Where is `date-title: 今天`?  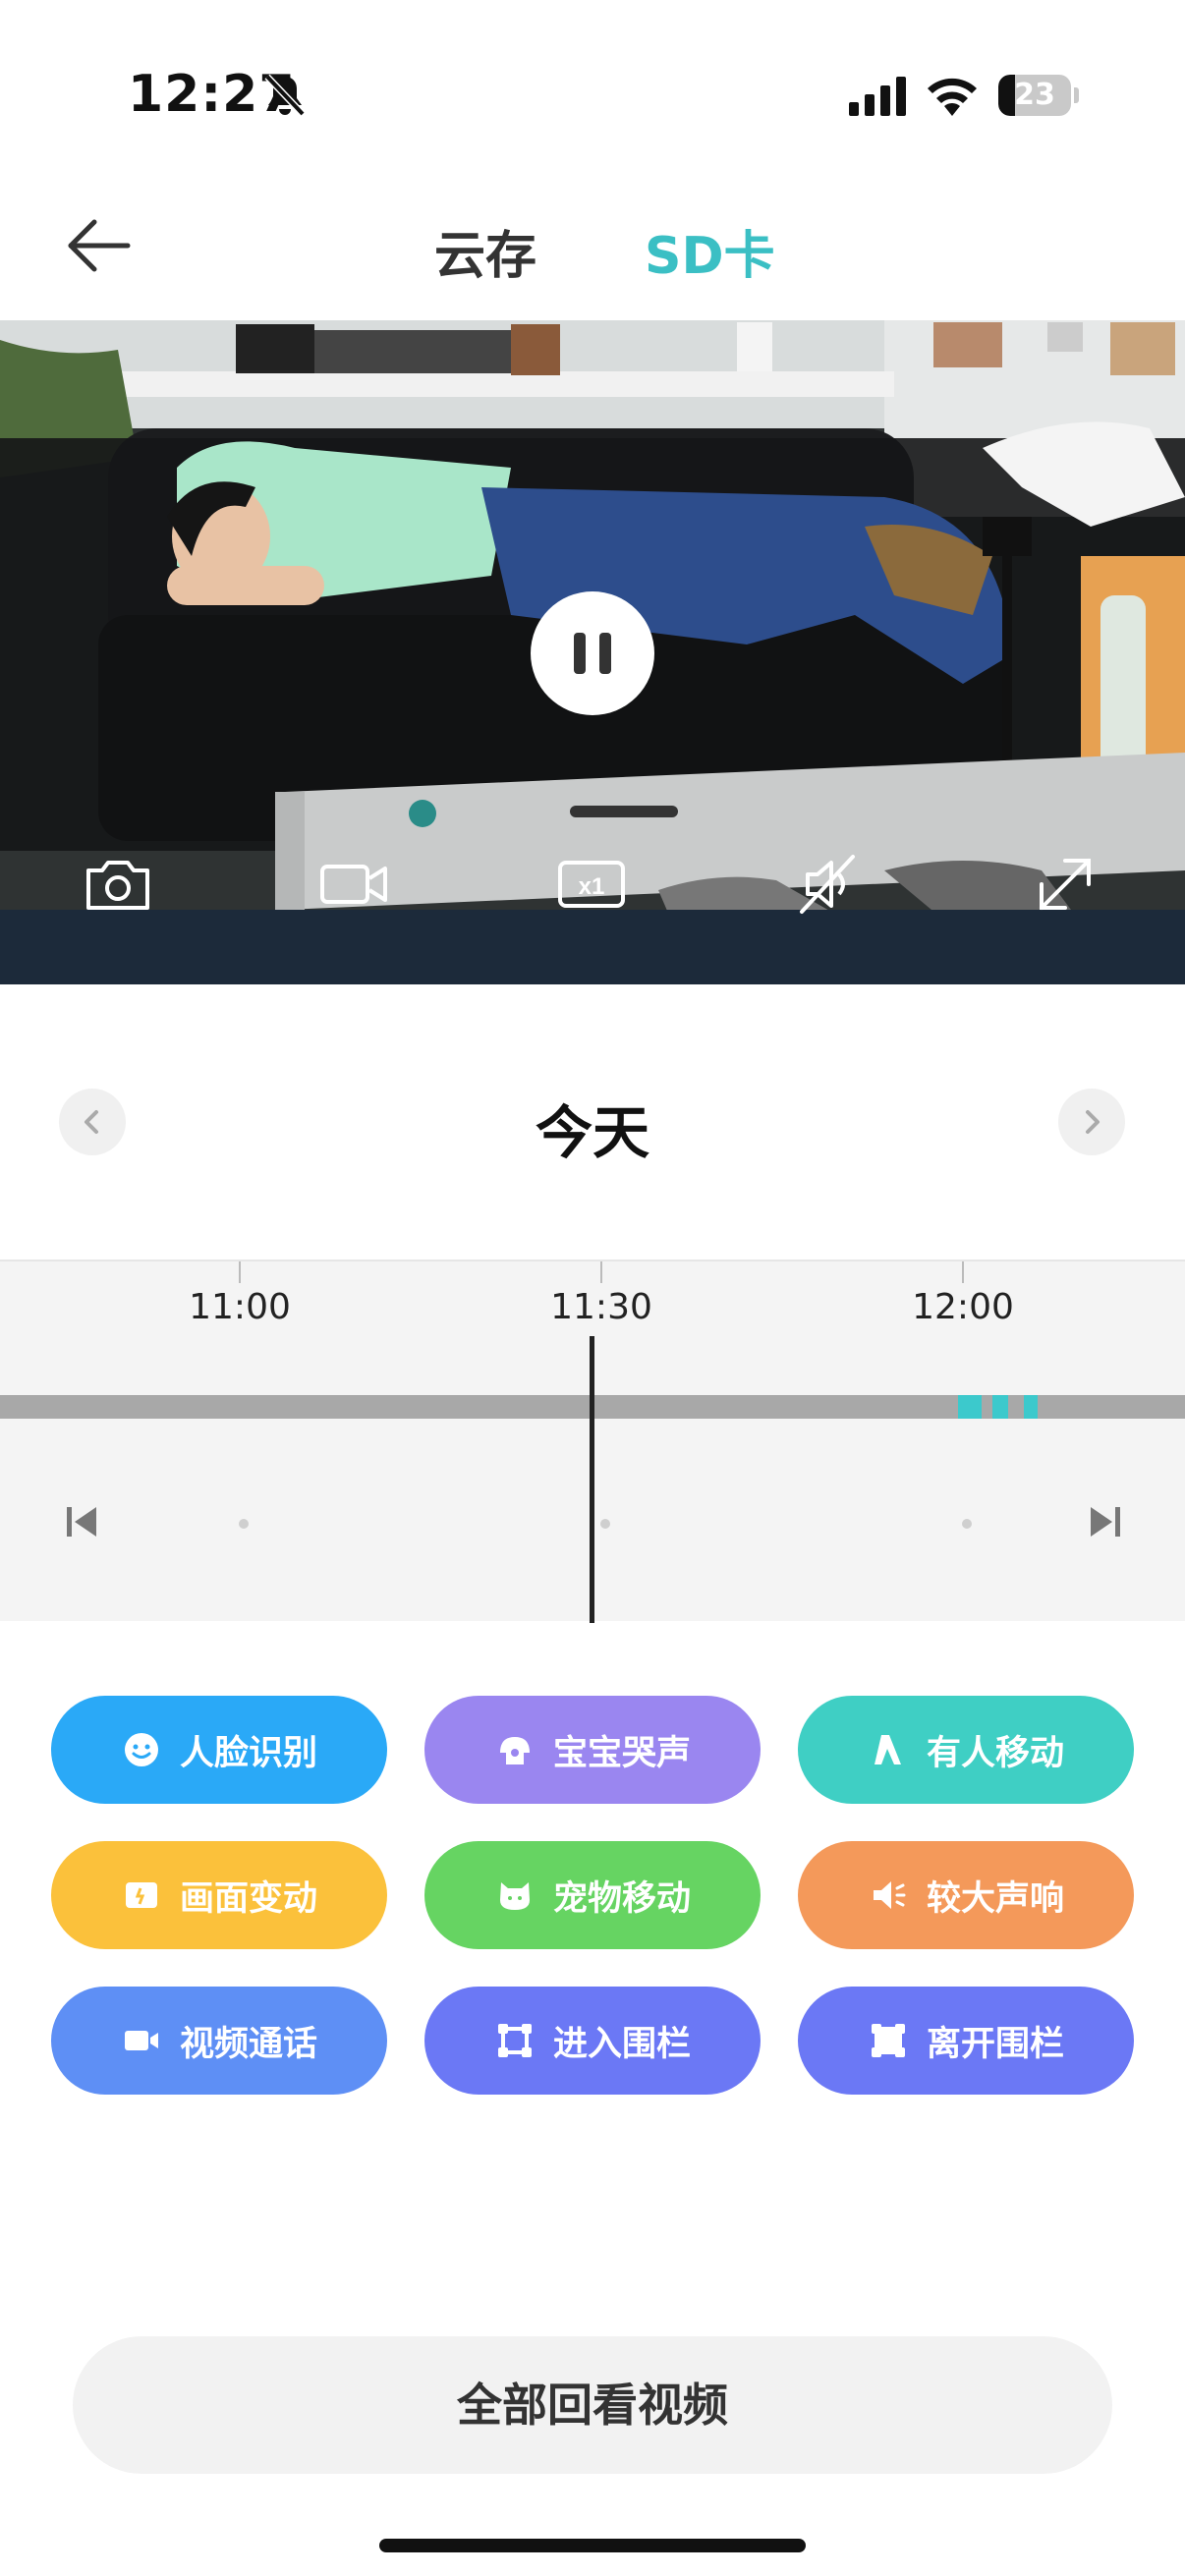
date-title: 今天 is located at coordinates (592, 1132).